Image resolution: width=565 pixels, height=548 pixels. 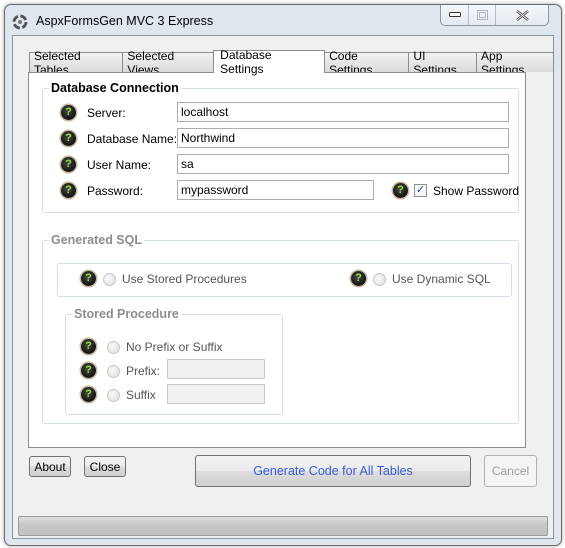 What do you see at coordinates (443, 63) in the screenshot?
I see `tab-ui-settings: UI Settings` at bounding box center [443, 63].